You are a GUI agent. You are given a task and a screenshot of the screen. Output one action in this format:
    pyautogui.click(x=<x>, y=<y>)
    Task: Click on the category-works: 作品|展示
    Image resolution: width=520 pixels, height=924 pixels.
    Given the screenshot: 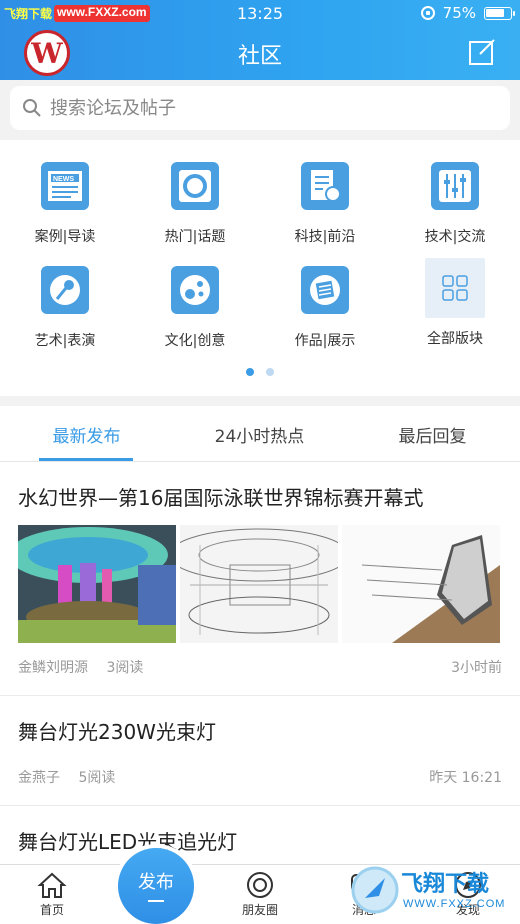 What is the action you would take?
    pyautogui.click(x=325, y=308)
    